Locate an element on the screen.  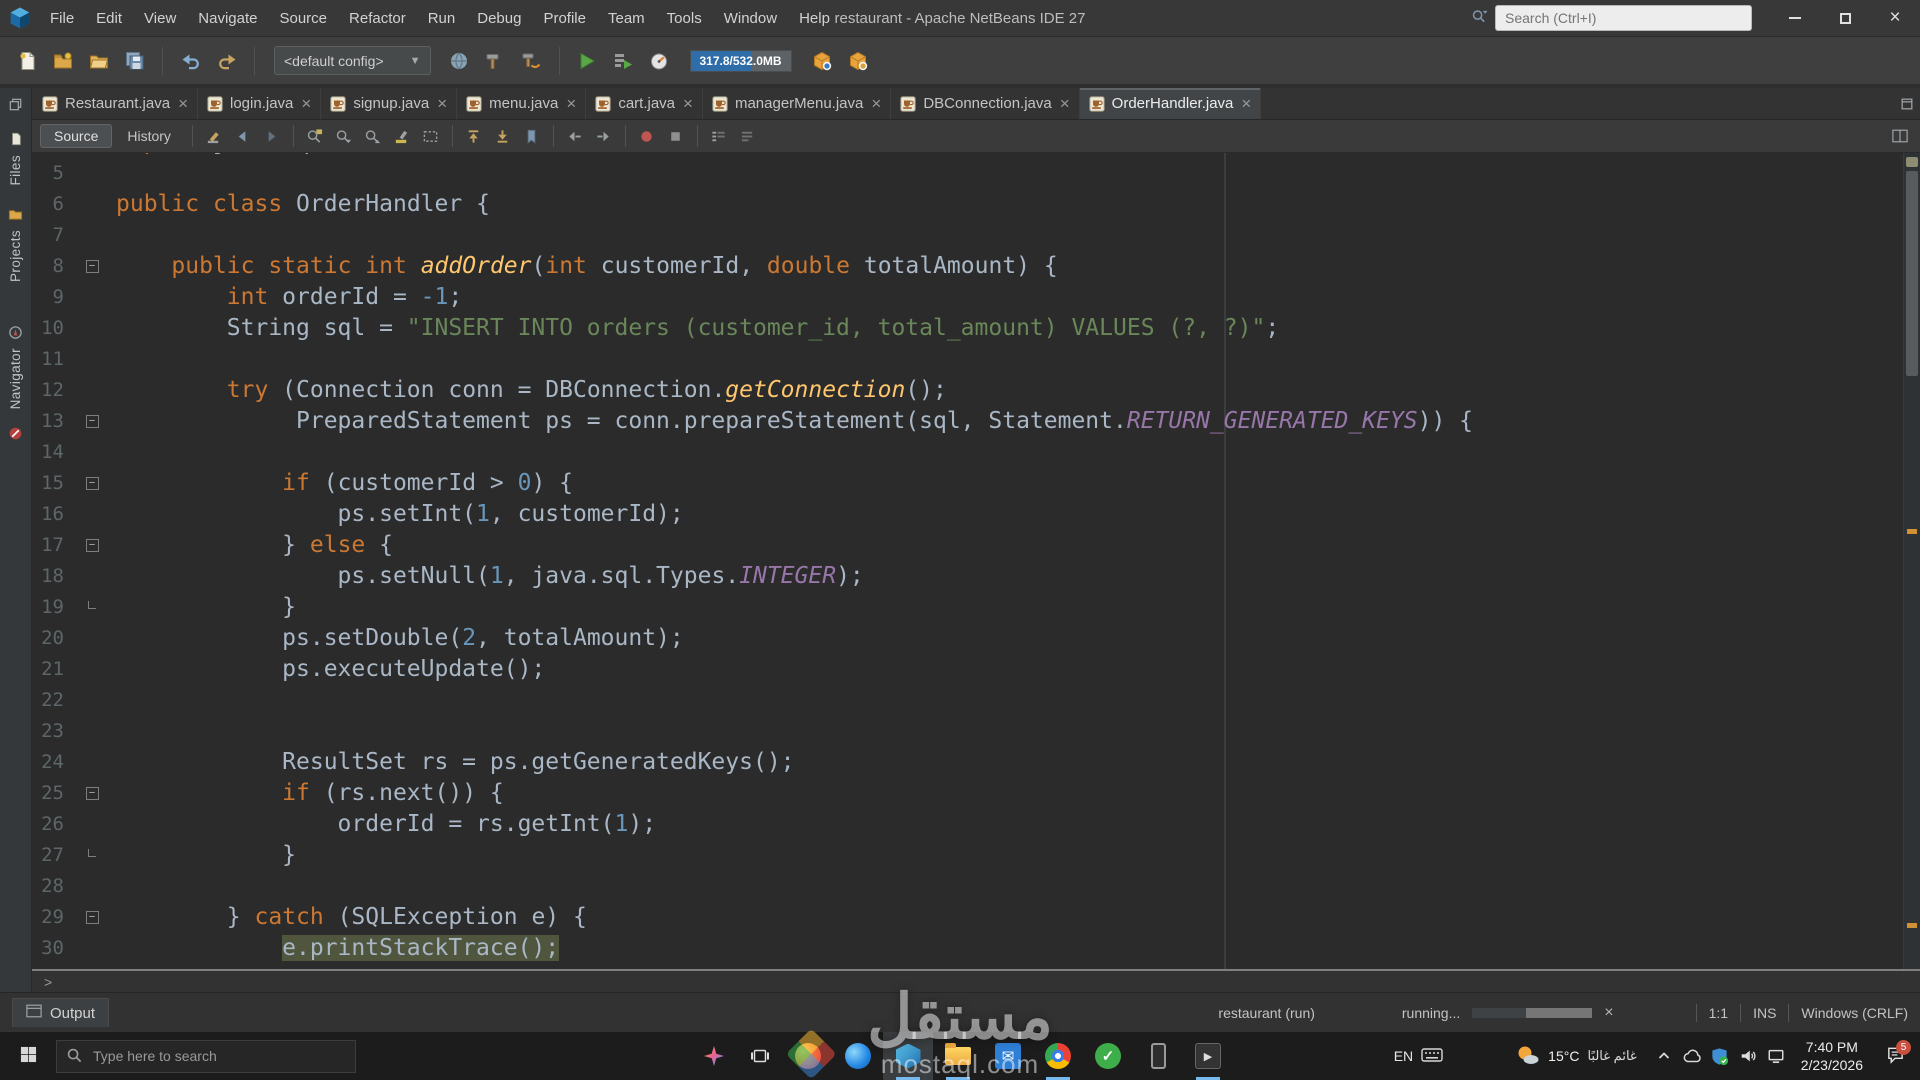
uncomment-icon is located at coordinates (748, 136).